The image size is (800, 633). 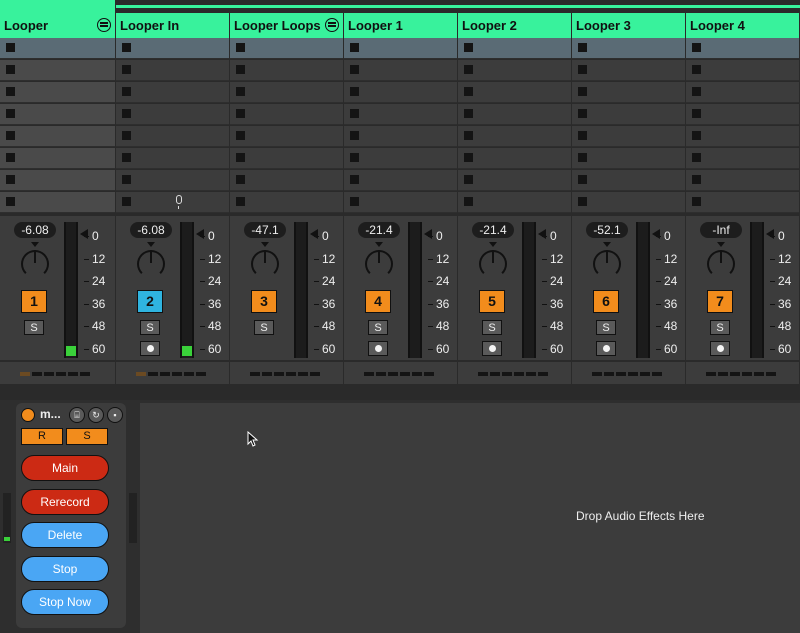 I want to click on stop-now-button: Stop Now, so click(x=65, y=602).